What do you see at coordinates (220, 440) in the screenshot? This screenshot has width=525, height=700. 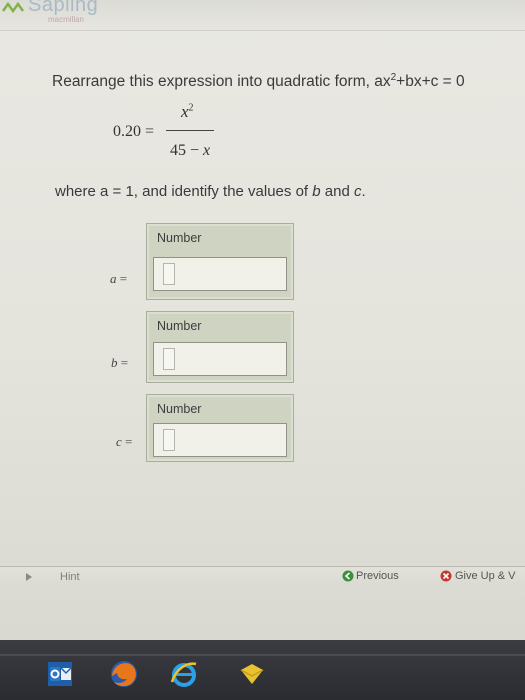 I see `c-input` at bounding box center [220, 440].